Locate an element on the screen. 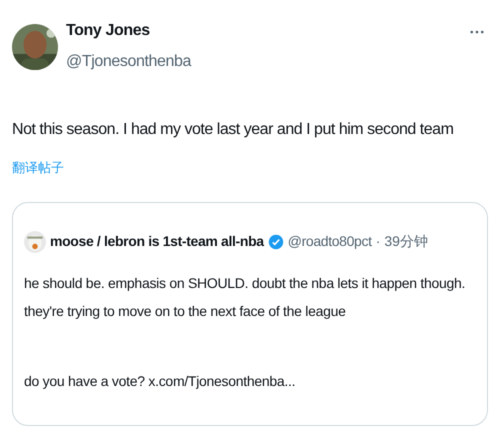  author-handle: @Tjonesonthenba is located at coordinates (129, 62).